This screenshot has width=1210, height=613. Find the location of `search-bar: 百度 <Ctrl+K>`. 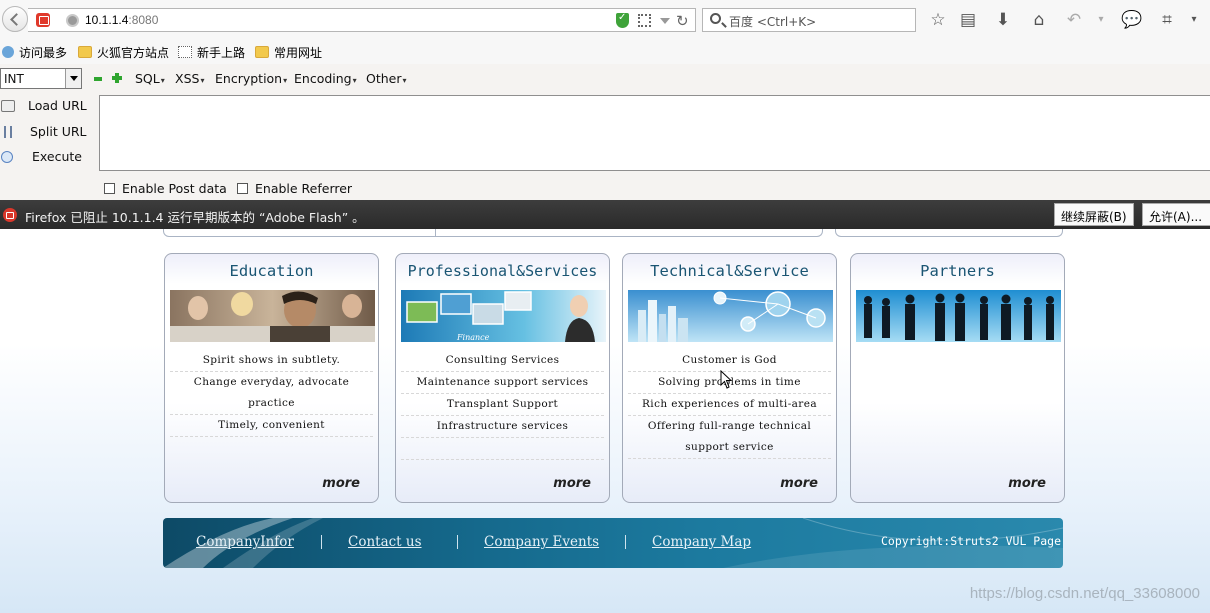

search-bar: 百度 <Ctrl+K> is located at coordinates (809, 20).